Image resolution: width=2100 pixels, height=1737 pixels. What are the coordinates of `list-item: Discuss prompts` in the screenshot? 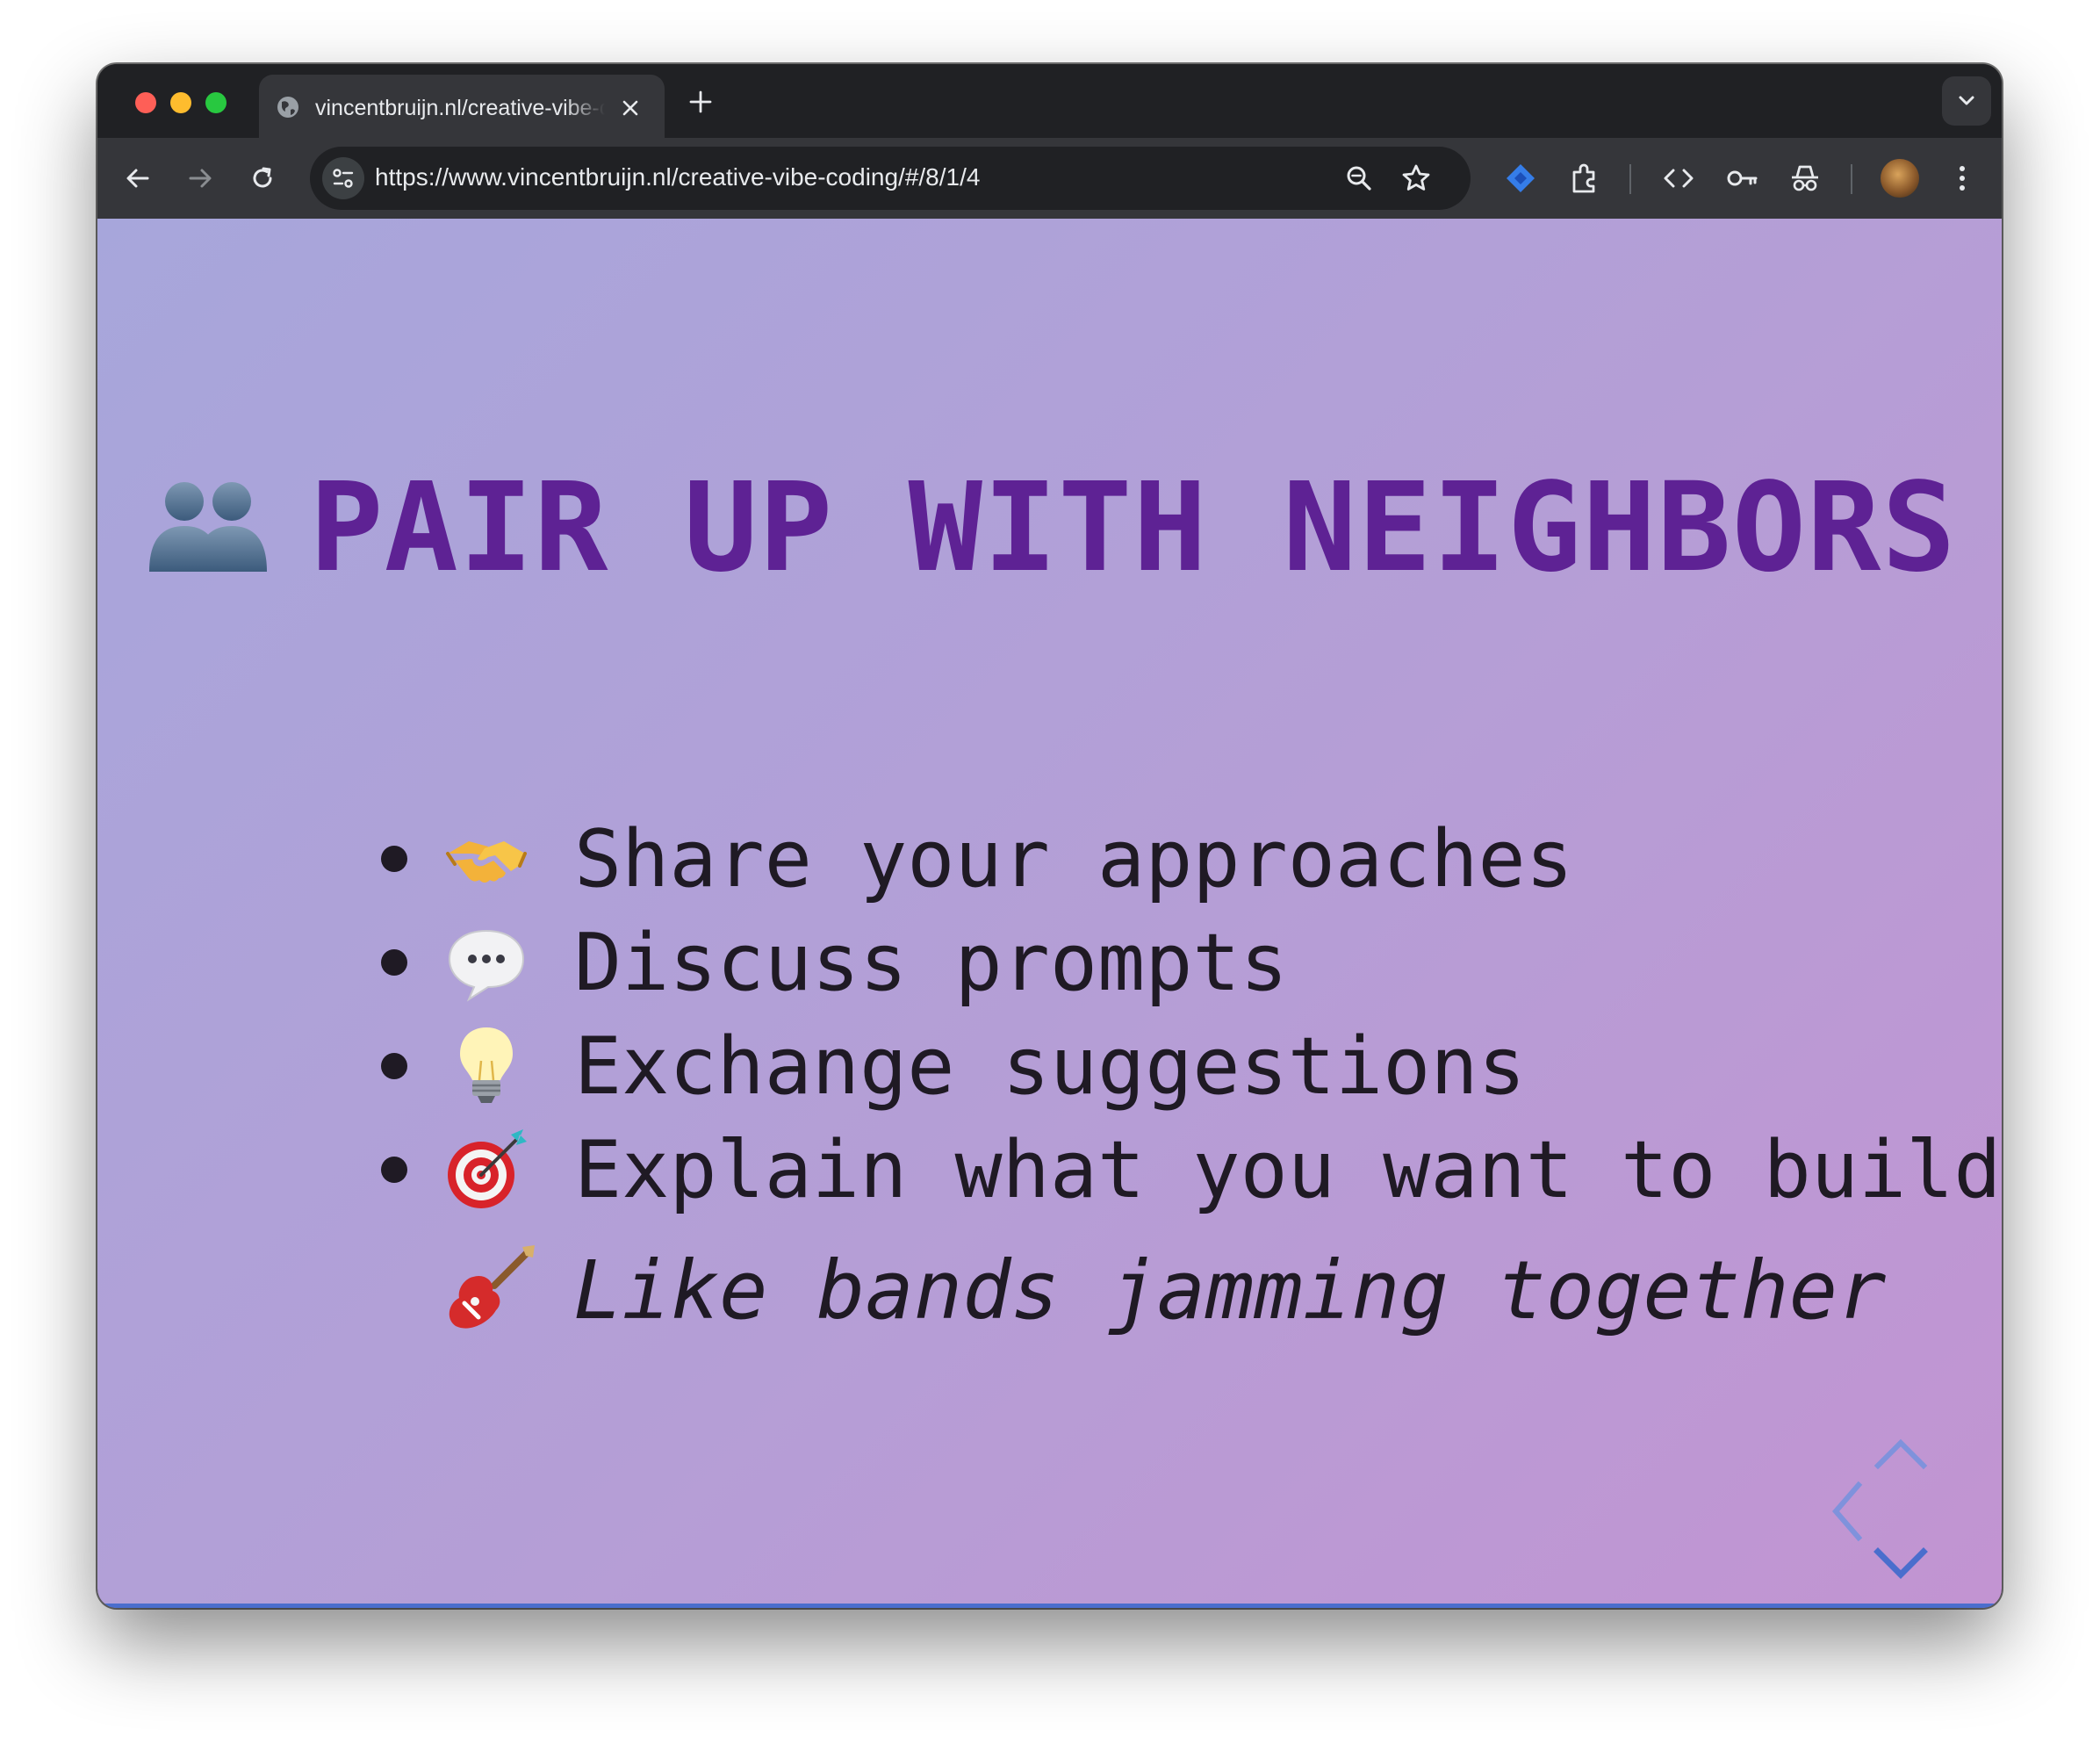 It's located at (1137, 963).